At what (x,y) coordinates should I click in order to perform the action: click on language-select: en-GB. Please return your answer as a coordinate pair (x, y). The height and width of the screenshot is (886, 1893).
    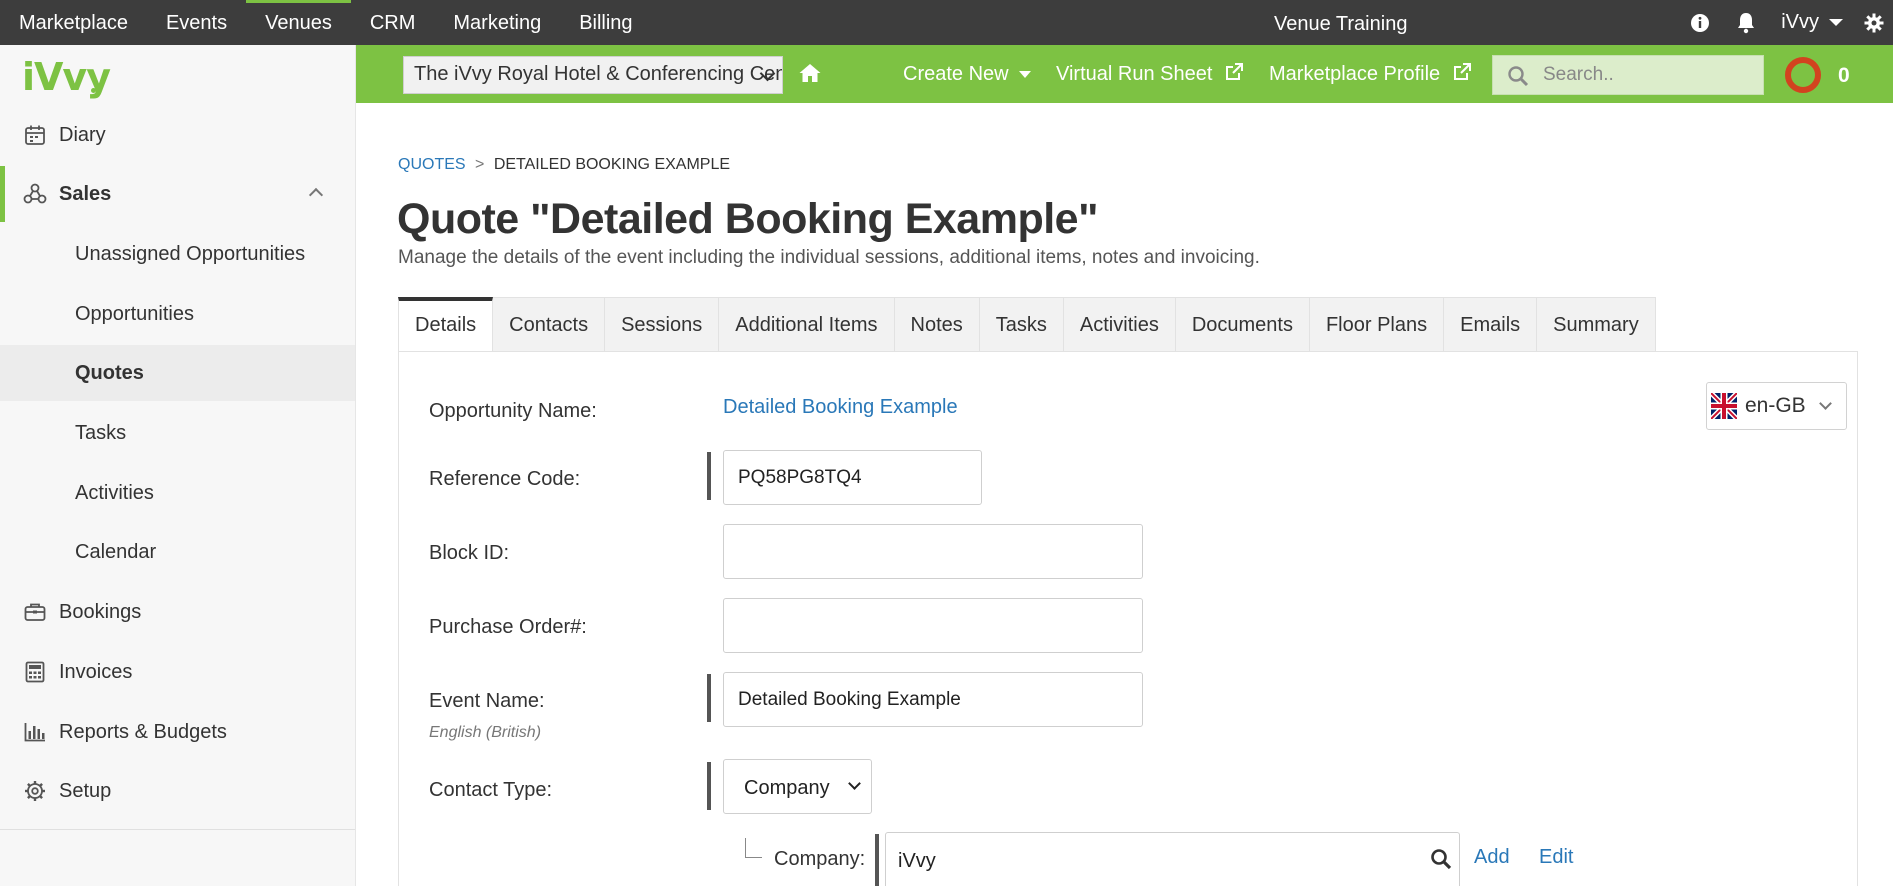
    Looking at the image, I should click on (1776, 406).